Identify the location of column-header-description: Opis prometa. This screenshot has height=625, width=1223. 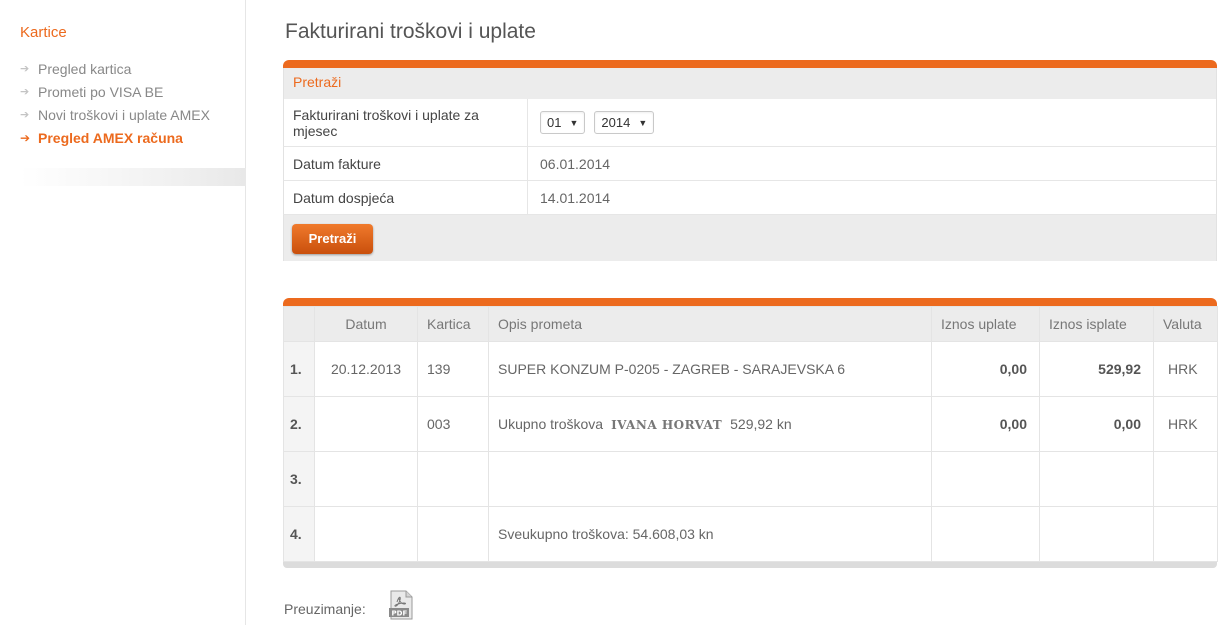
(710, 324).